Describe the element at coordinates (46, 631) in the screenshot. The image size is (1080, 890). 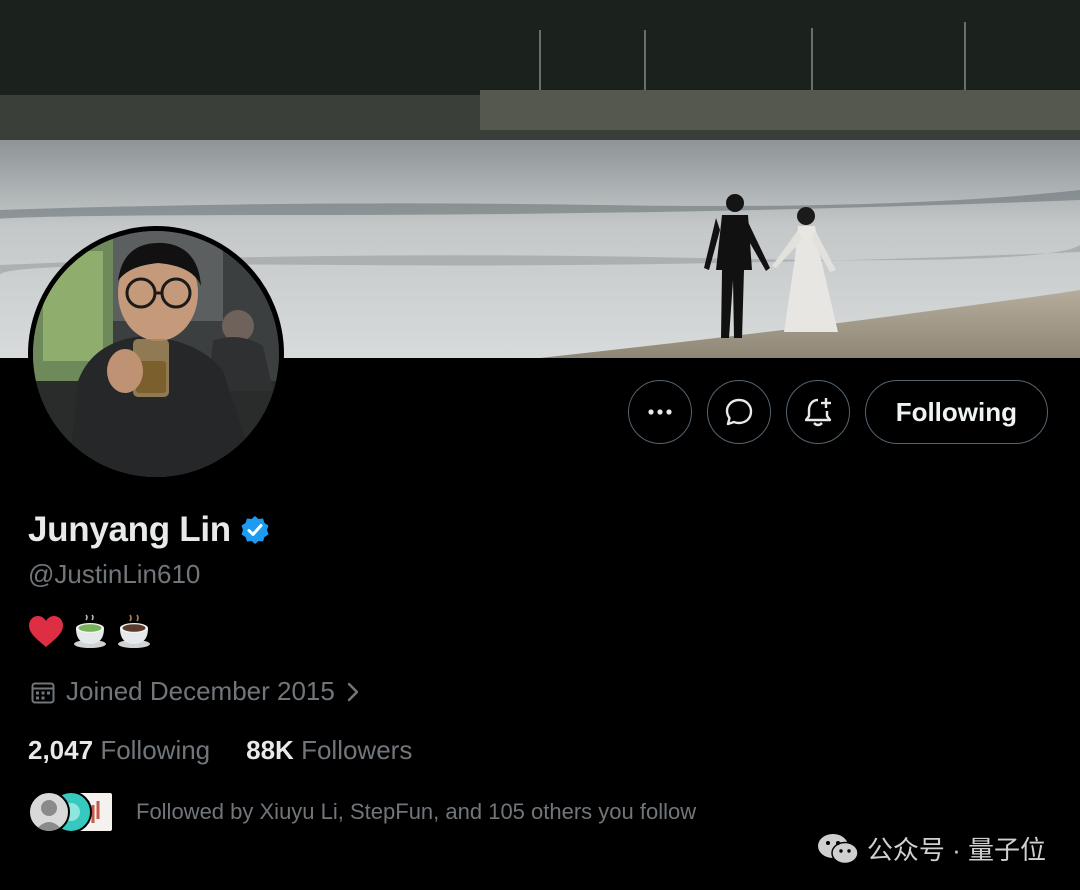
I see `red-heart-icon` at that location.